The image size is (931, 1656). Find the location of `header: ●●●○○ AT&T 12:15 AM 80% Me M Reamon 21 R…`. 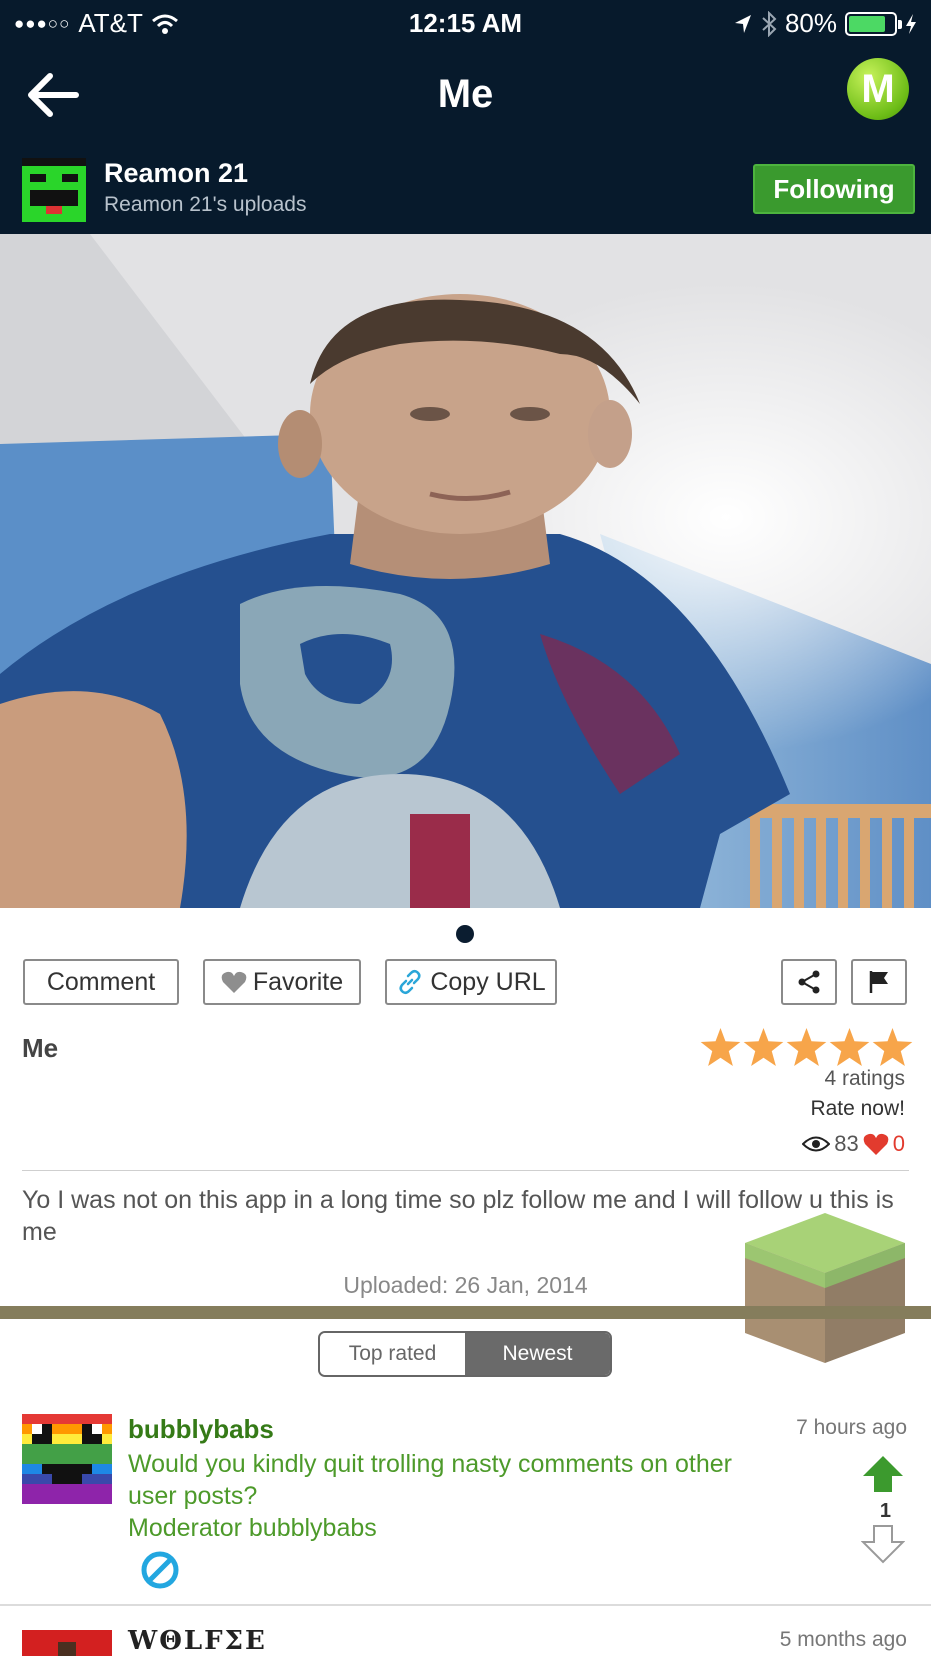

header: ●●●○○ AT&T 12:15 AM 80% Me M Reamon 21 R… is located at coordinates (465, 117).